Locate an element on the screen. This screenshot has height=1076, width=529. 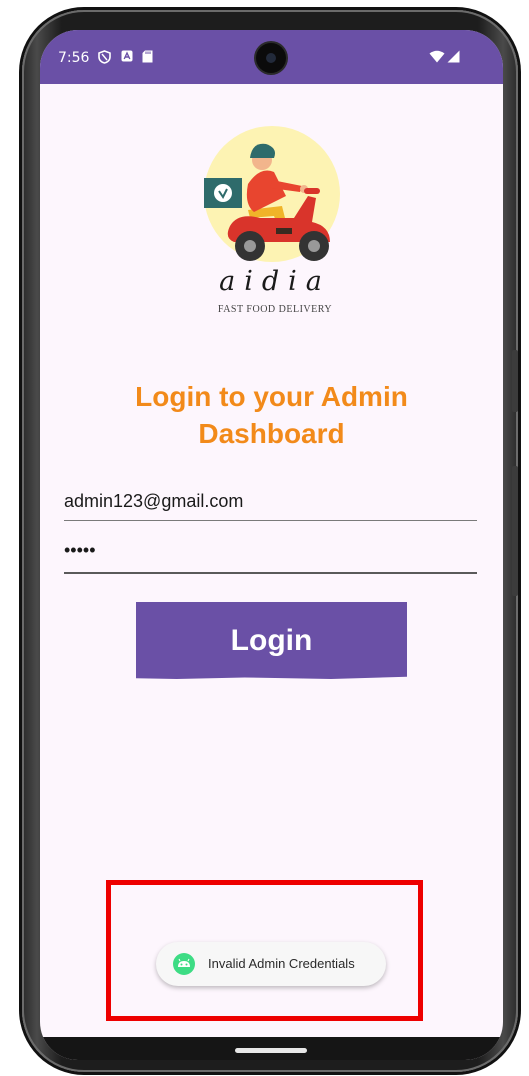
app-logo: aidia FAST FOOD DELIVERY is located at coordinates (275, 221).